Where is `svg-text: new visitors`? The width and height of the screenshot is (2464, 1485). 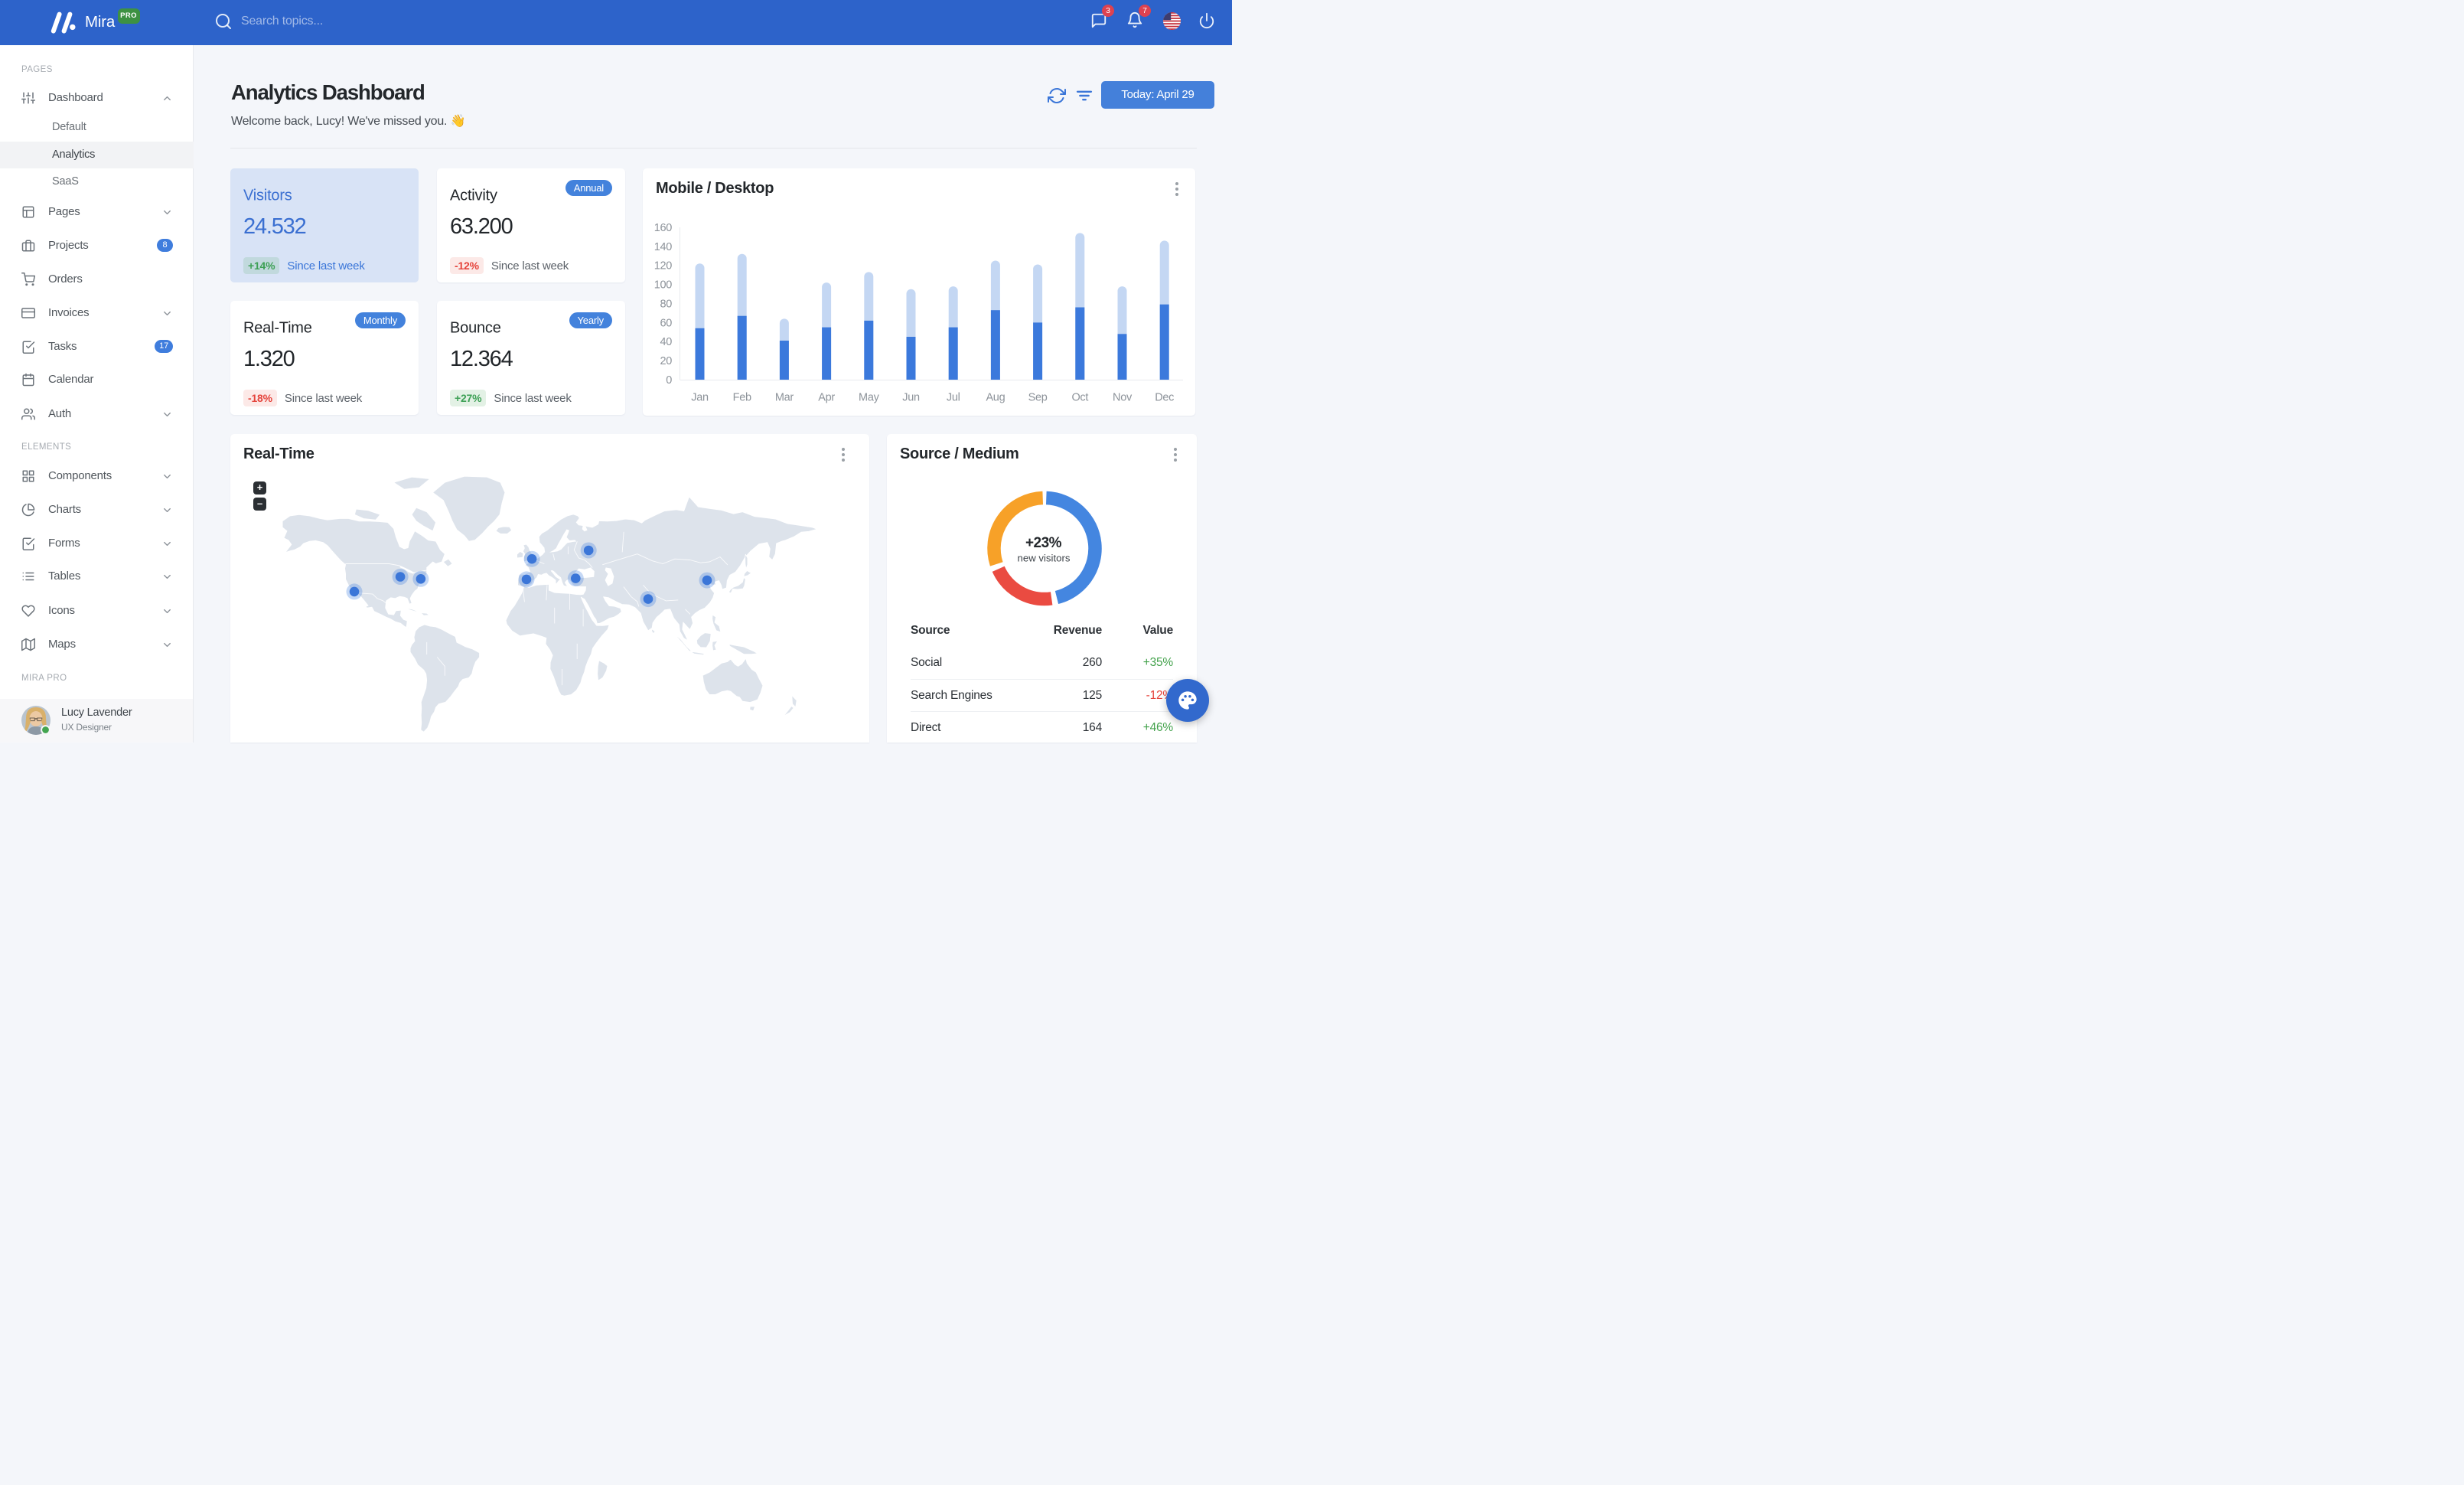
svg-text: new visitors is located at coordinates (1044, 558).